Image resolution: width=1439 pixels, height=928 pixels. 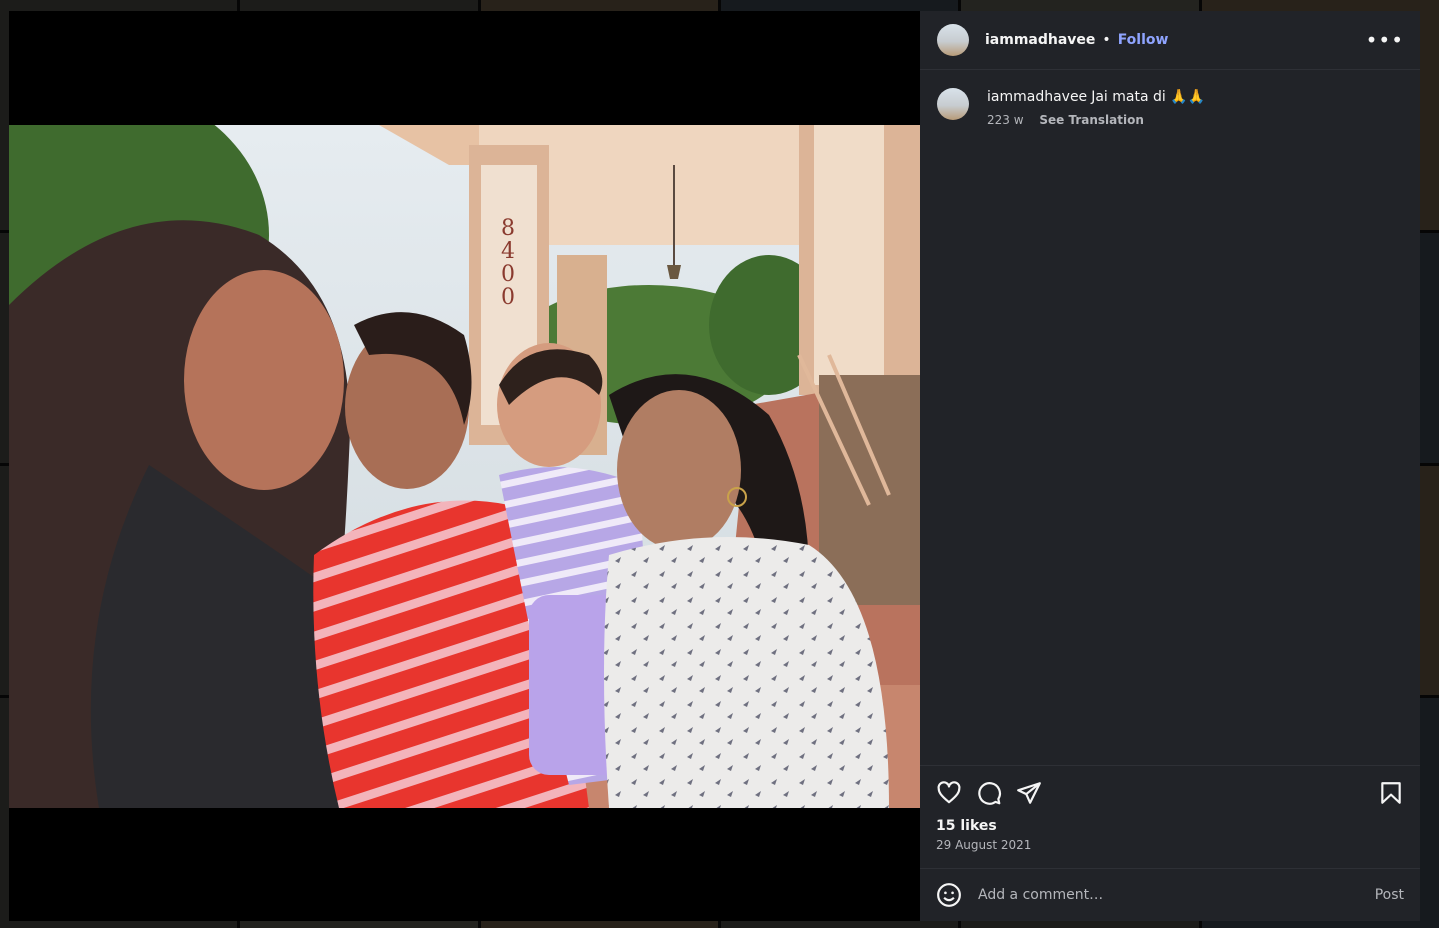 I want to click on emoji-icon, so click(x=949, y=895).